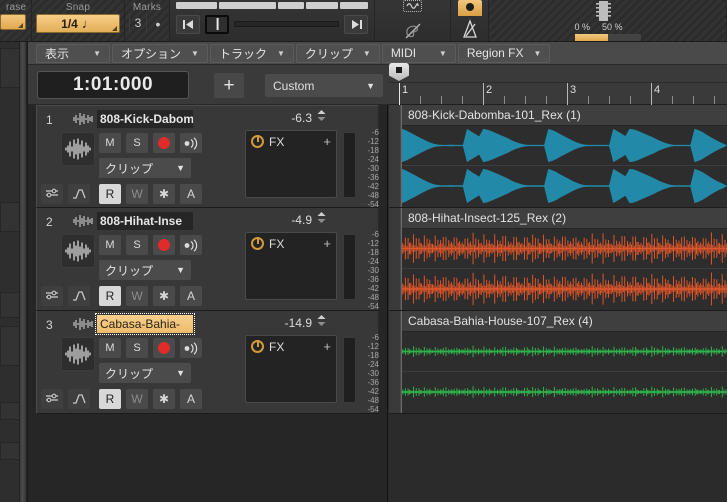 The width and height of the screenshot is (727, 502). I want to click on audio-clip: 808-Kick-Dabomba-101_Rex (1) dB dB, so click(564, 156).